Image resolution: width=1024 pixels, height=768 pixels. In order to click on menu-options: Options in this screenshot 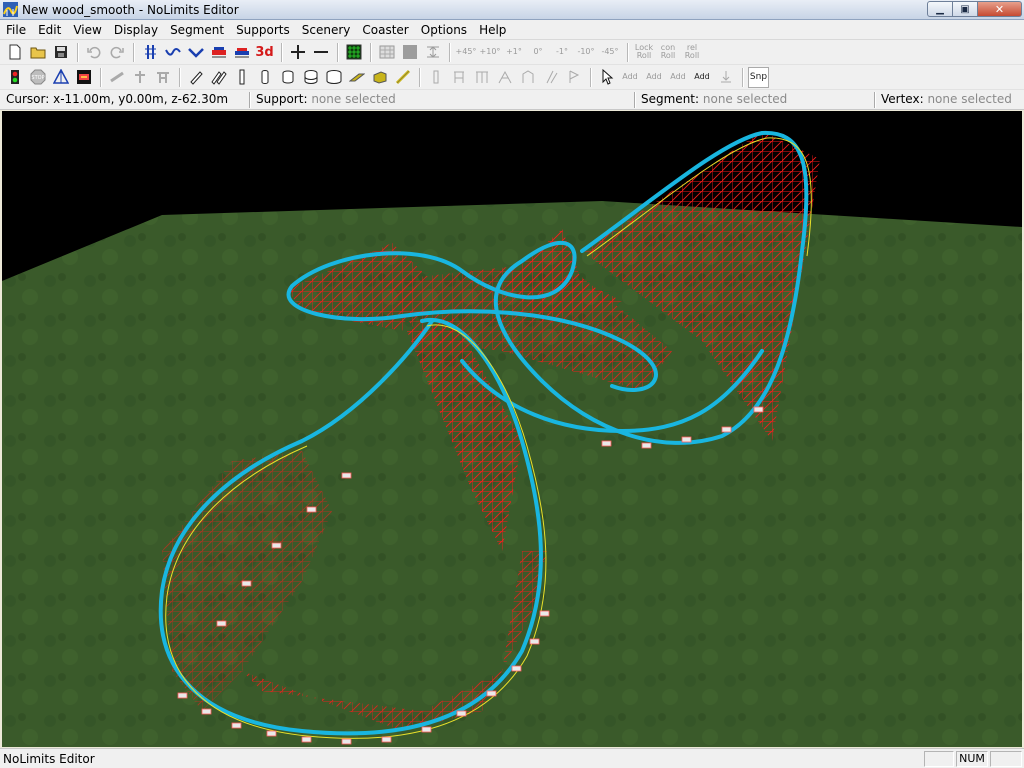, I will do `click(444, 30)`.